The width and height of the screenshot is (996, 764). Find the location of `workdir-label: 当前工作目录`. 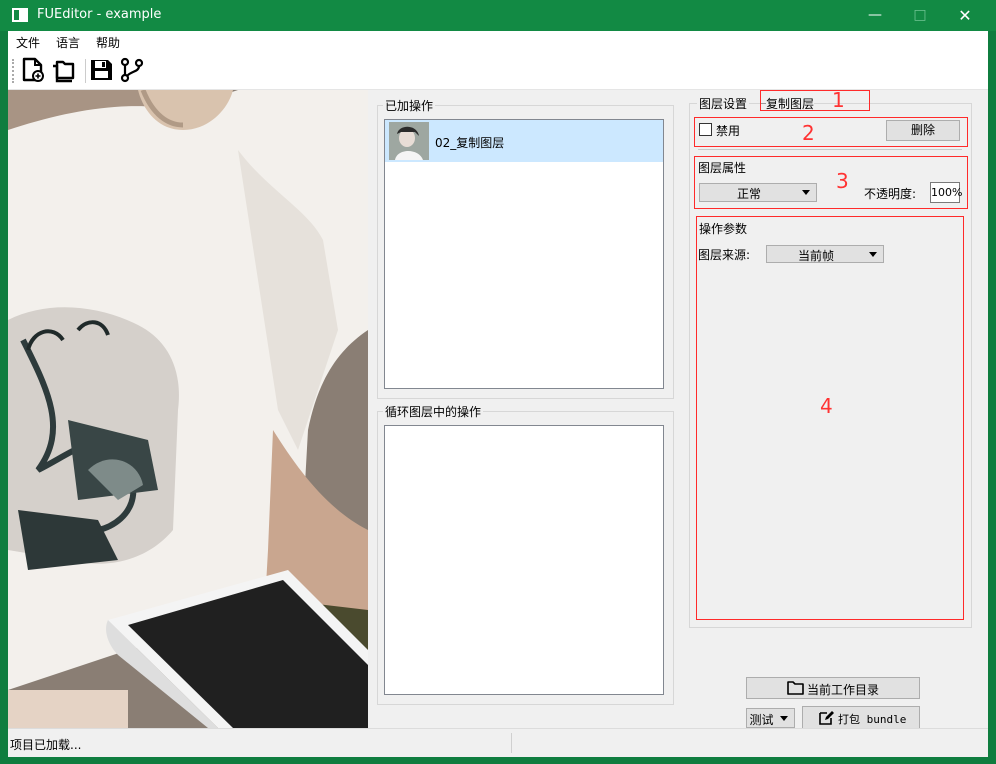

workdir-label: 当前工作目录 is located at coordinates (843, 690).